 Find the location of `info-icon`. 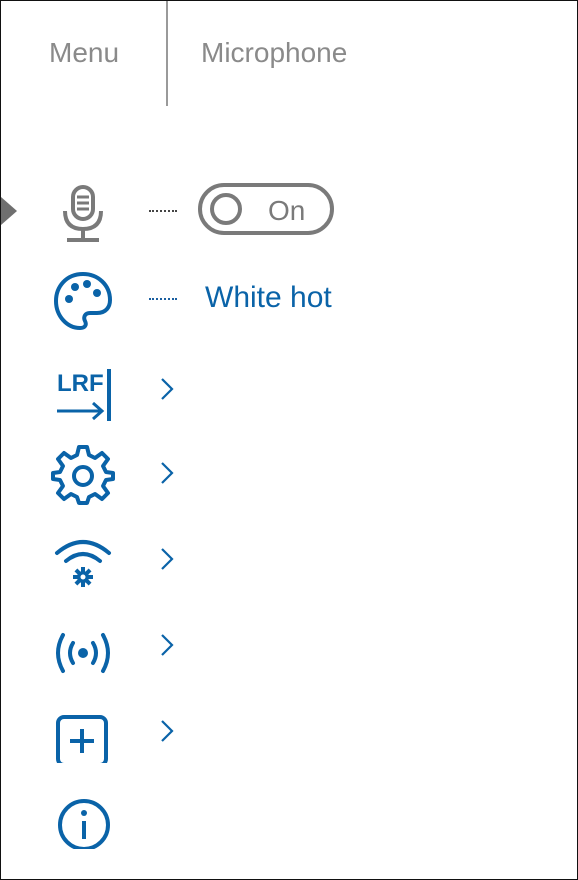

info-icon is located at coordinates (84, 824).